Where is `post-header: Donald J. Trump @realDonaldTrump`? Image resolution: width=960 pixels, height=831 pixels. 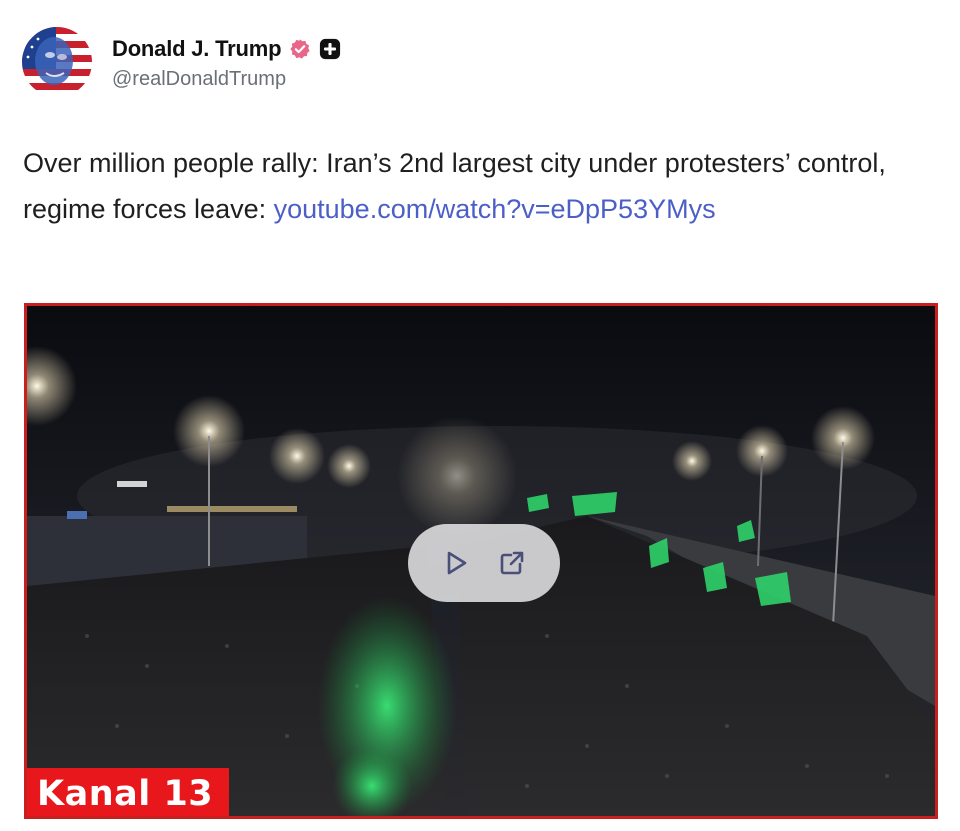
post-header: Donald J. Trump @realDonaldTrump is located at coordinates (181, 62).